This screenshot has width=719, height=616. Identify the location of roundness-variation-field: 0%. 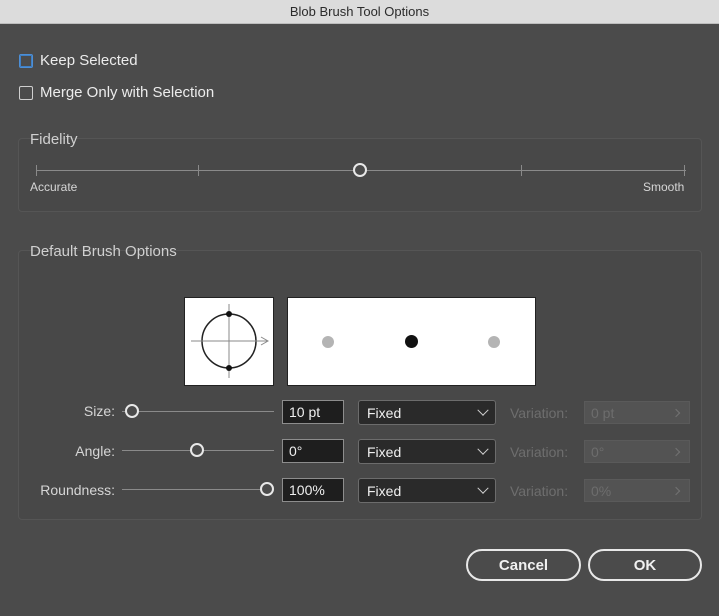
(637, 490).